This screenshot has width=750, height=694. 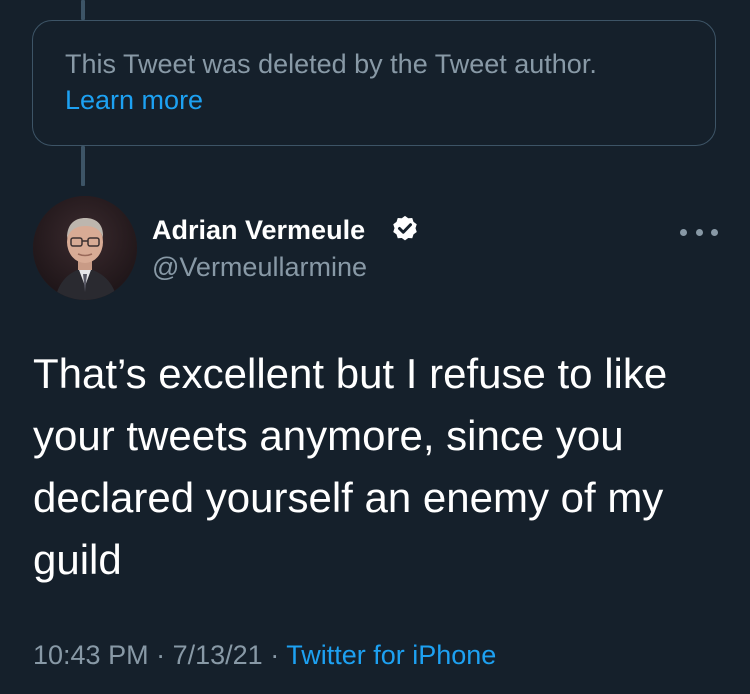 I want to click on thread-line-connector, so click(x=83, y=166).